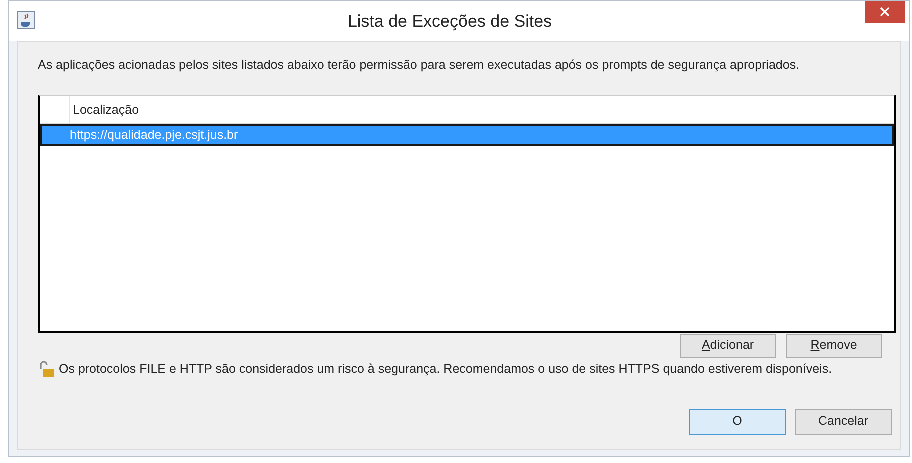  What do you see at coordinates (154, 135) in the screenshot?
I see `table-cell-text: https://qualidade.pje.csjt.jus.br` at bounding box center [154, 135].